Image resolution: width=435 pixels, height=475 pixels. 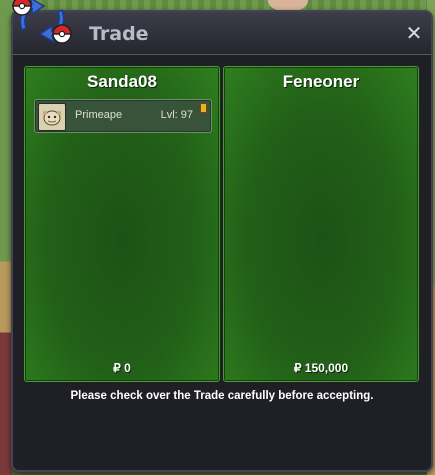 I want to click on window-title: Trade, so click(x=119, y=34).